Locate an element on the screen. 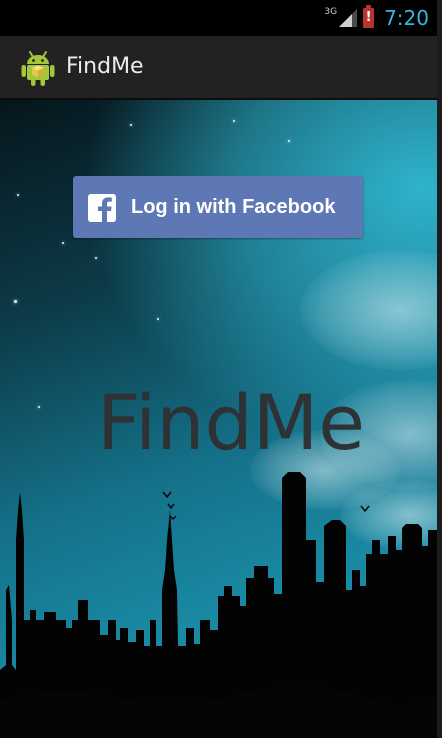 The image size is (442, 738). app-title: FindMe is located at coordinates (105, 66).